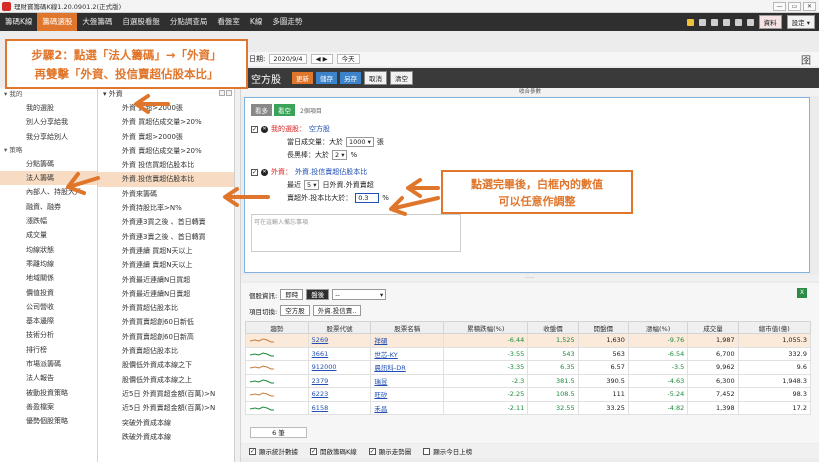 This screenshot has height=462, width=819. What do you see at coordinates (809, 6) in the screenshot?
I see `close-button: ✕` at bounding box center [809, 6].